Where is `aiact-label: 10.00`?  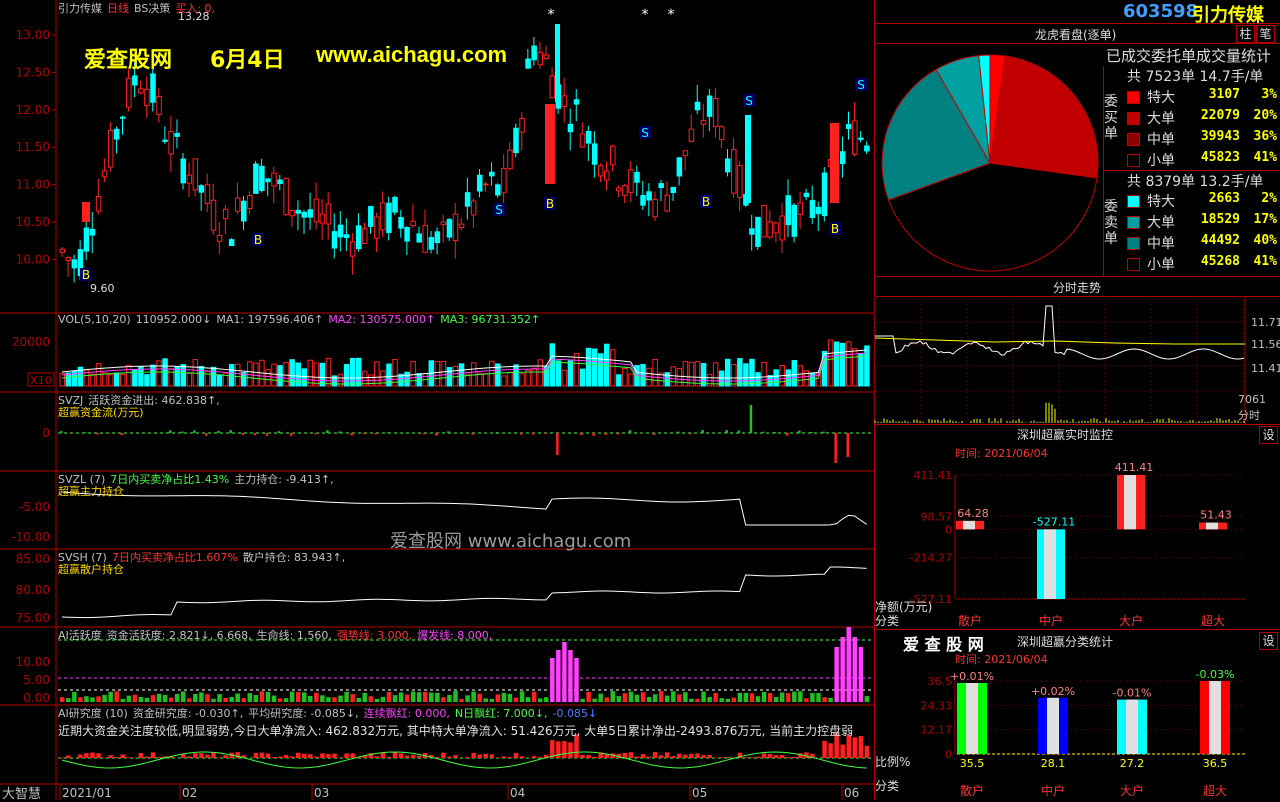 aiact-label: 10.00 is located at coordinates (33, 662).